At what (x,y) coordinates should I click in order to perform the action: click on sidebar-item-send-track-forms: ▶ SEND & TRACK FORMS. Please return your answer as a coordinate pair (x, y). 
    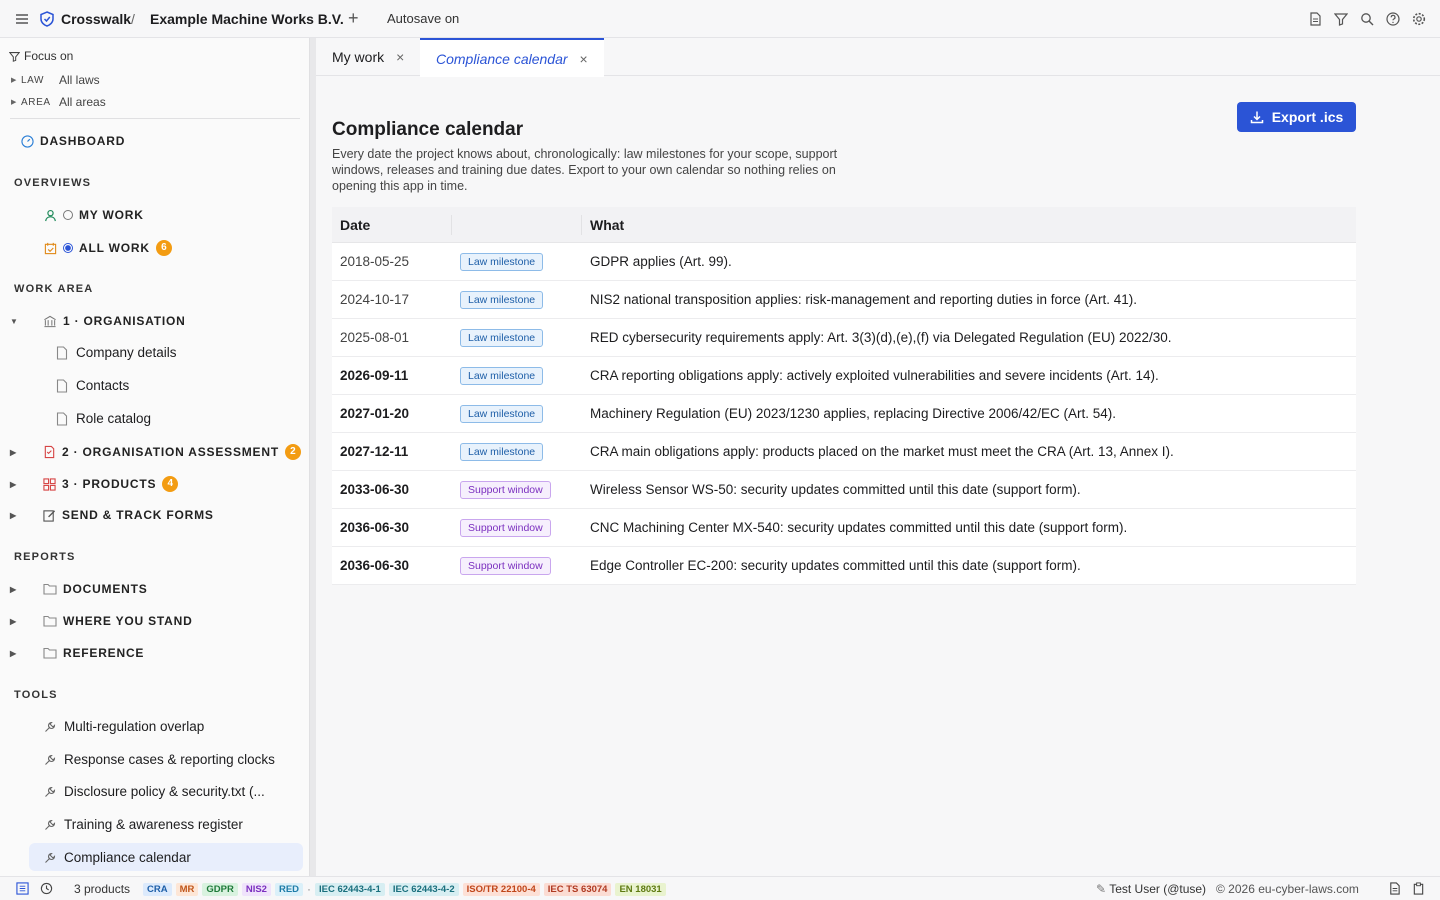
    Looking at the image, I should click on (112, 515).